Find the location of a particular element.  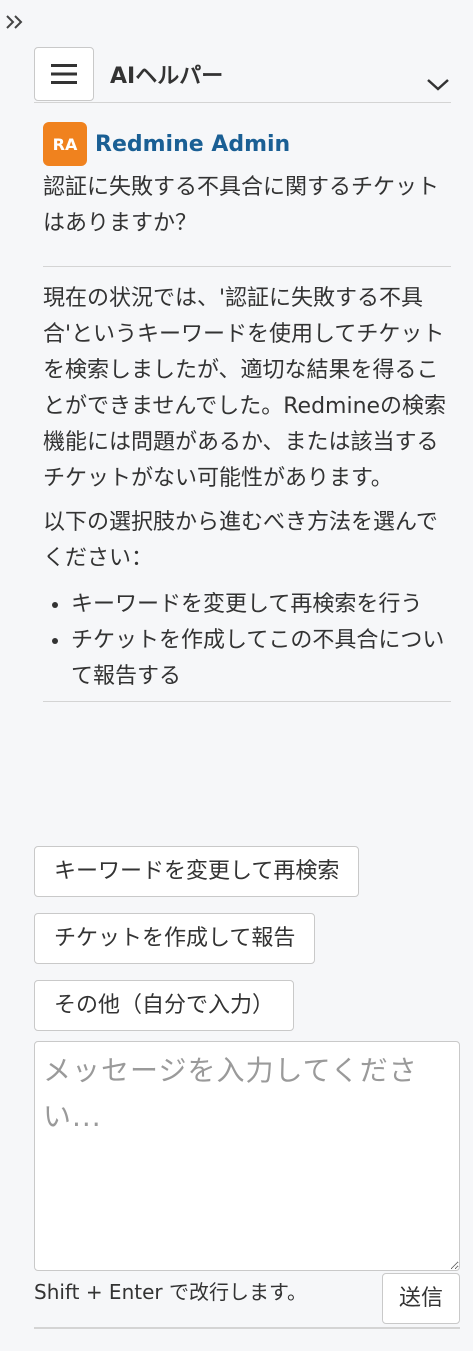

panel-header: AIヘルパー is located at coordinates (242, 74).